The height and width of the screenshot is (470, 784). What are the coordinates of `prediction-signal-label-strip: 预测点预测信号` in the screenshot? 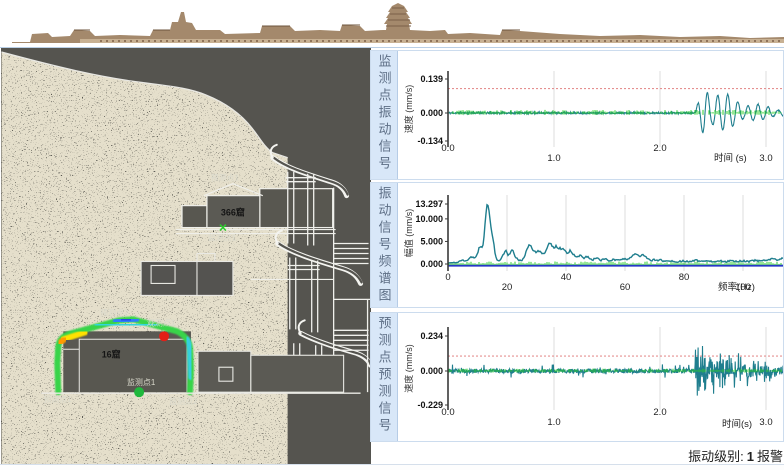 It's located at (384, 377).